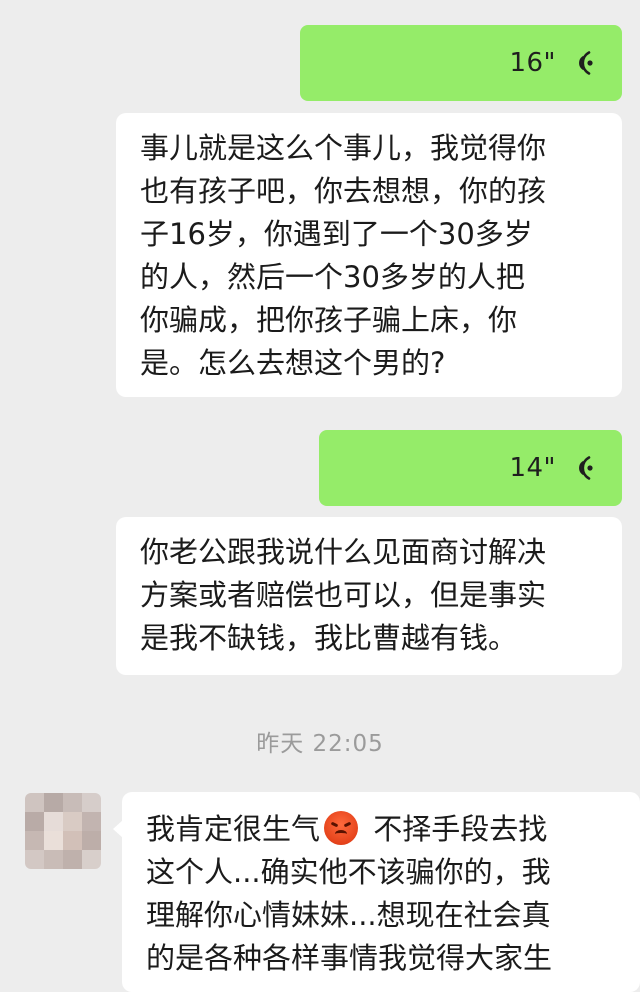  Describe the element at coordinates (341, 828) in the screenshot. I see `angry-face-emoji-icon` at that location.